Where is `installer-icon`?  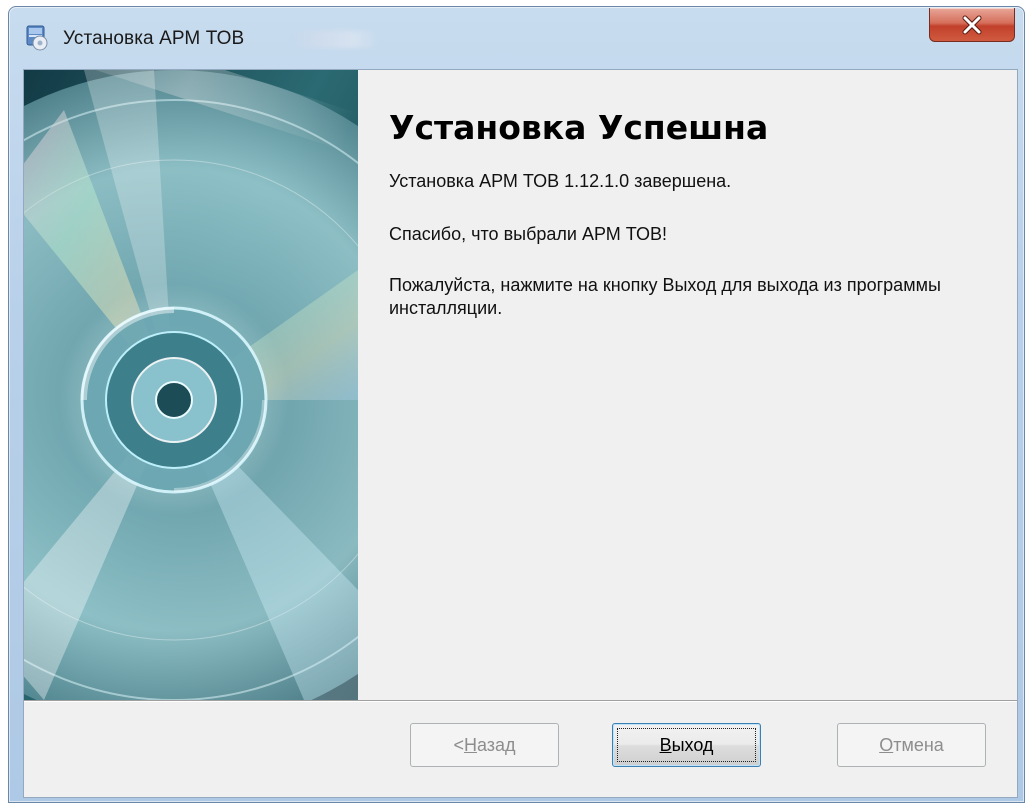 installer-icon is located at coordinates (37, 38).